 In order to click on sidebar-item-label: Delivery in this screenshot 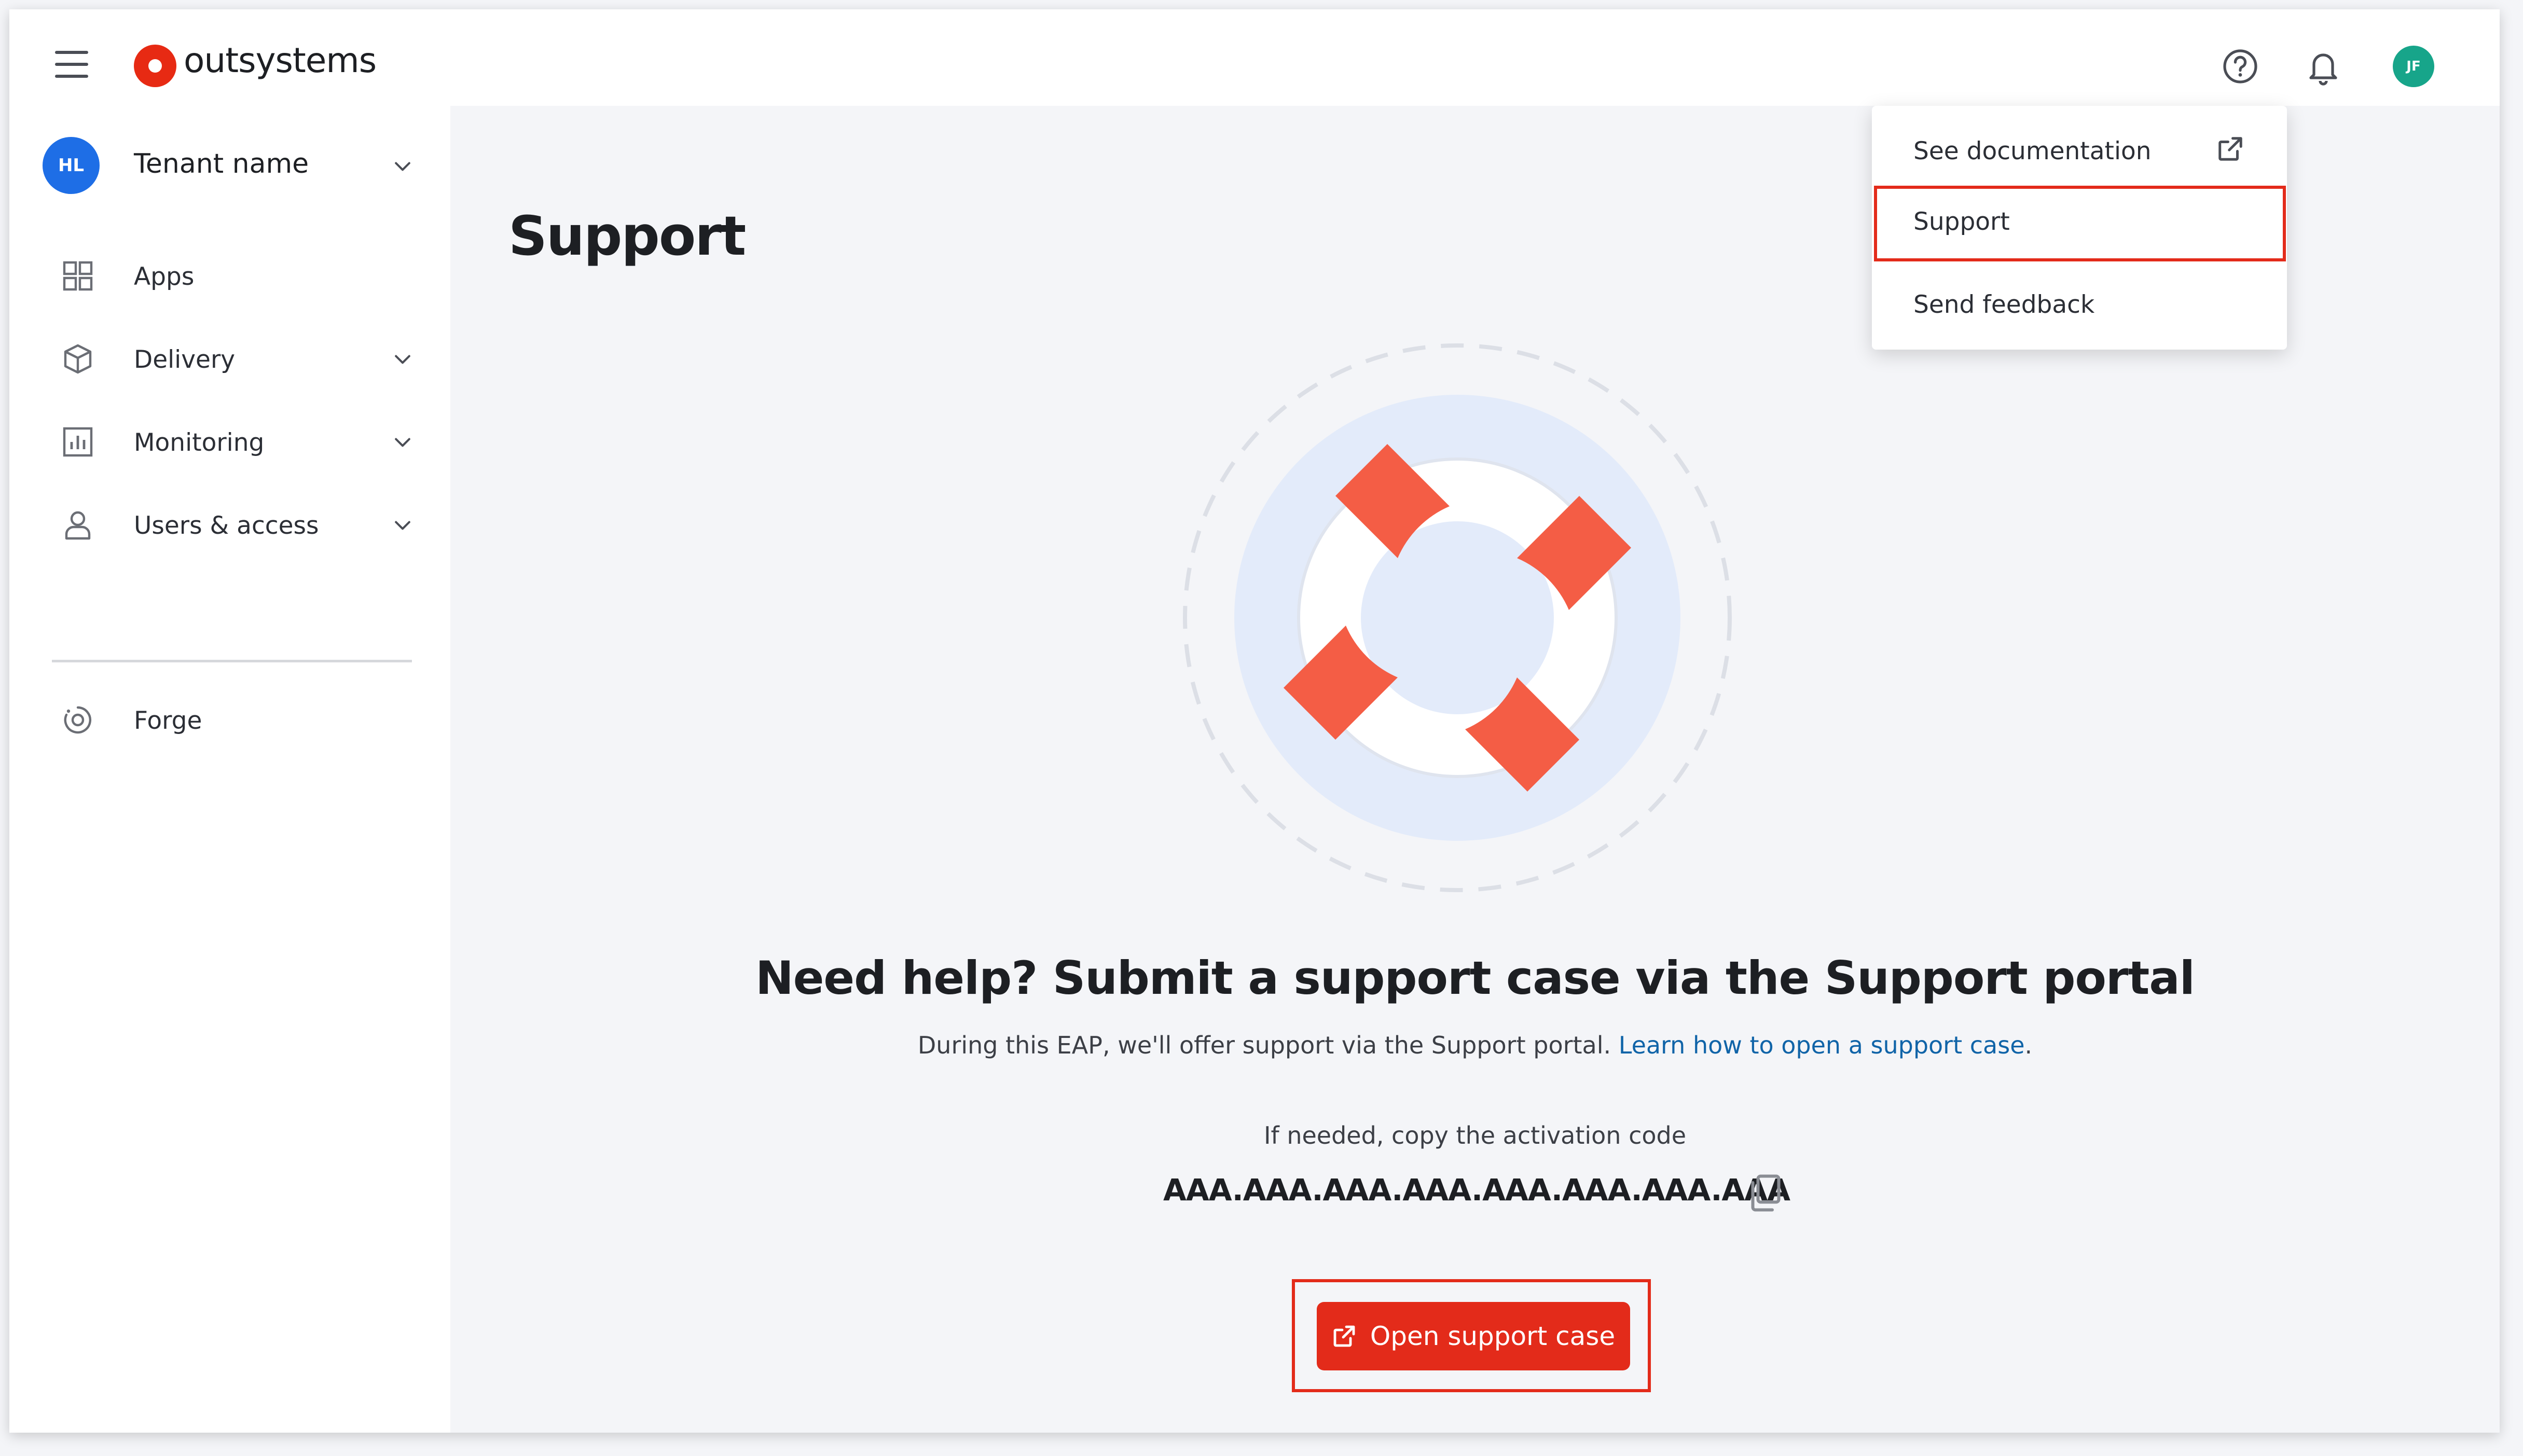, I will do `click(185, 359)`.